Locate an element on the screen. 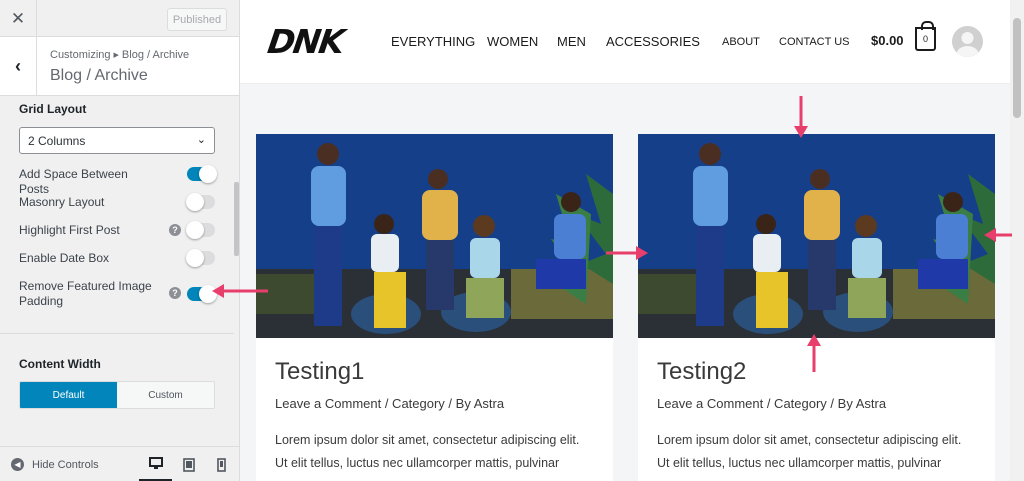  close-icon: ✕ is located at coordinates (18, 18).